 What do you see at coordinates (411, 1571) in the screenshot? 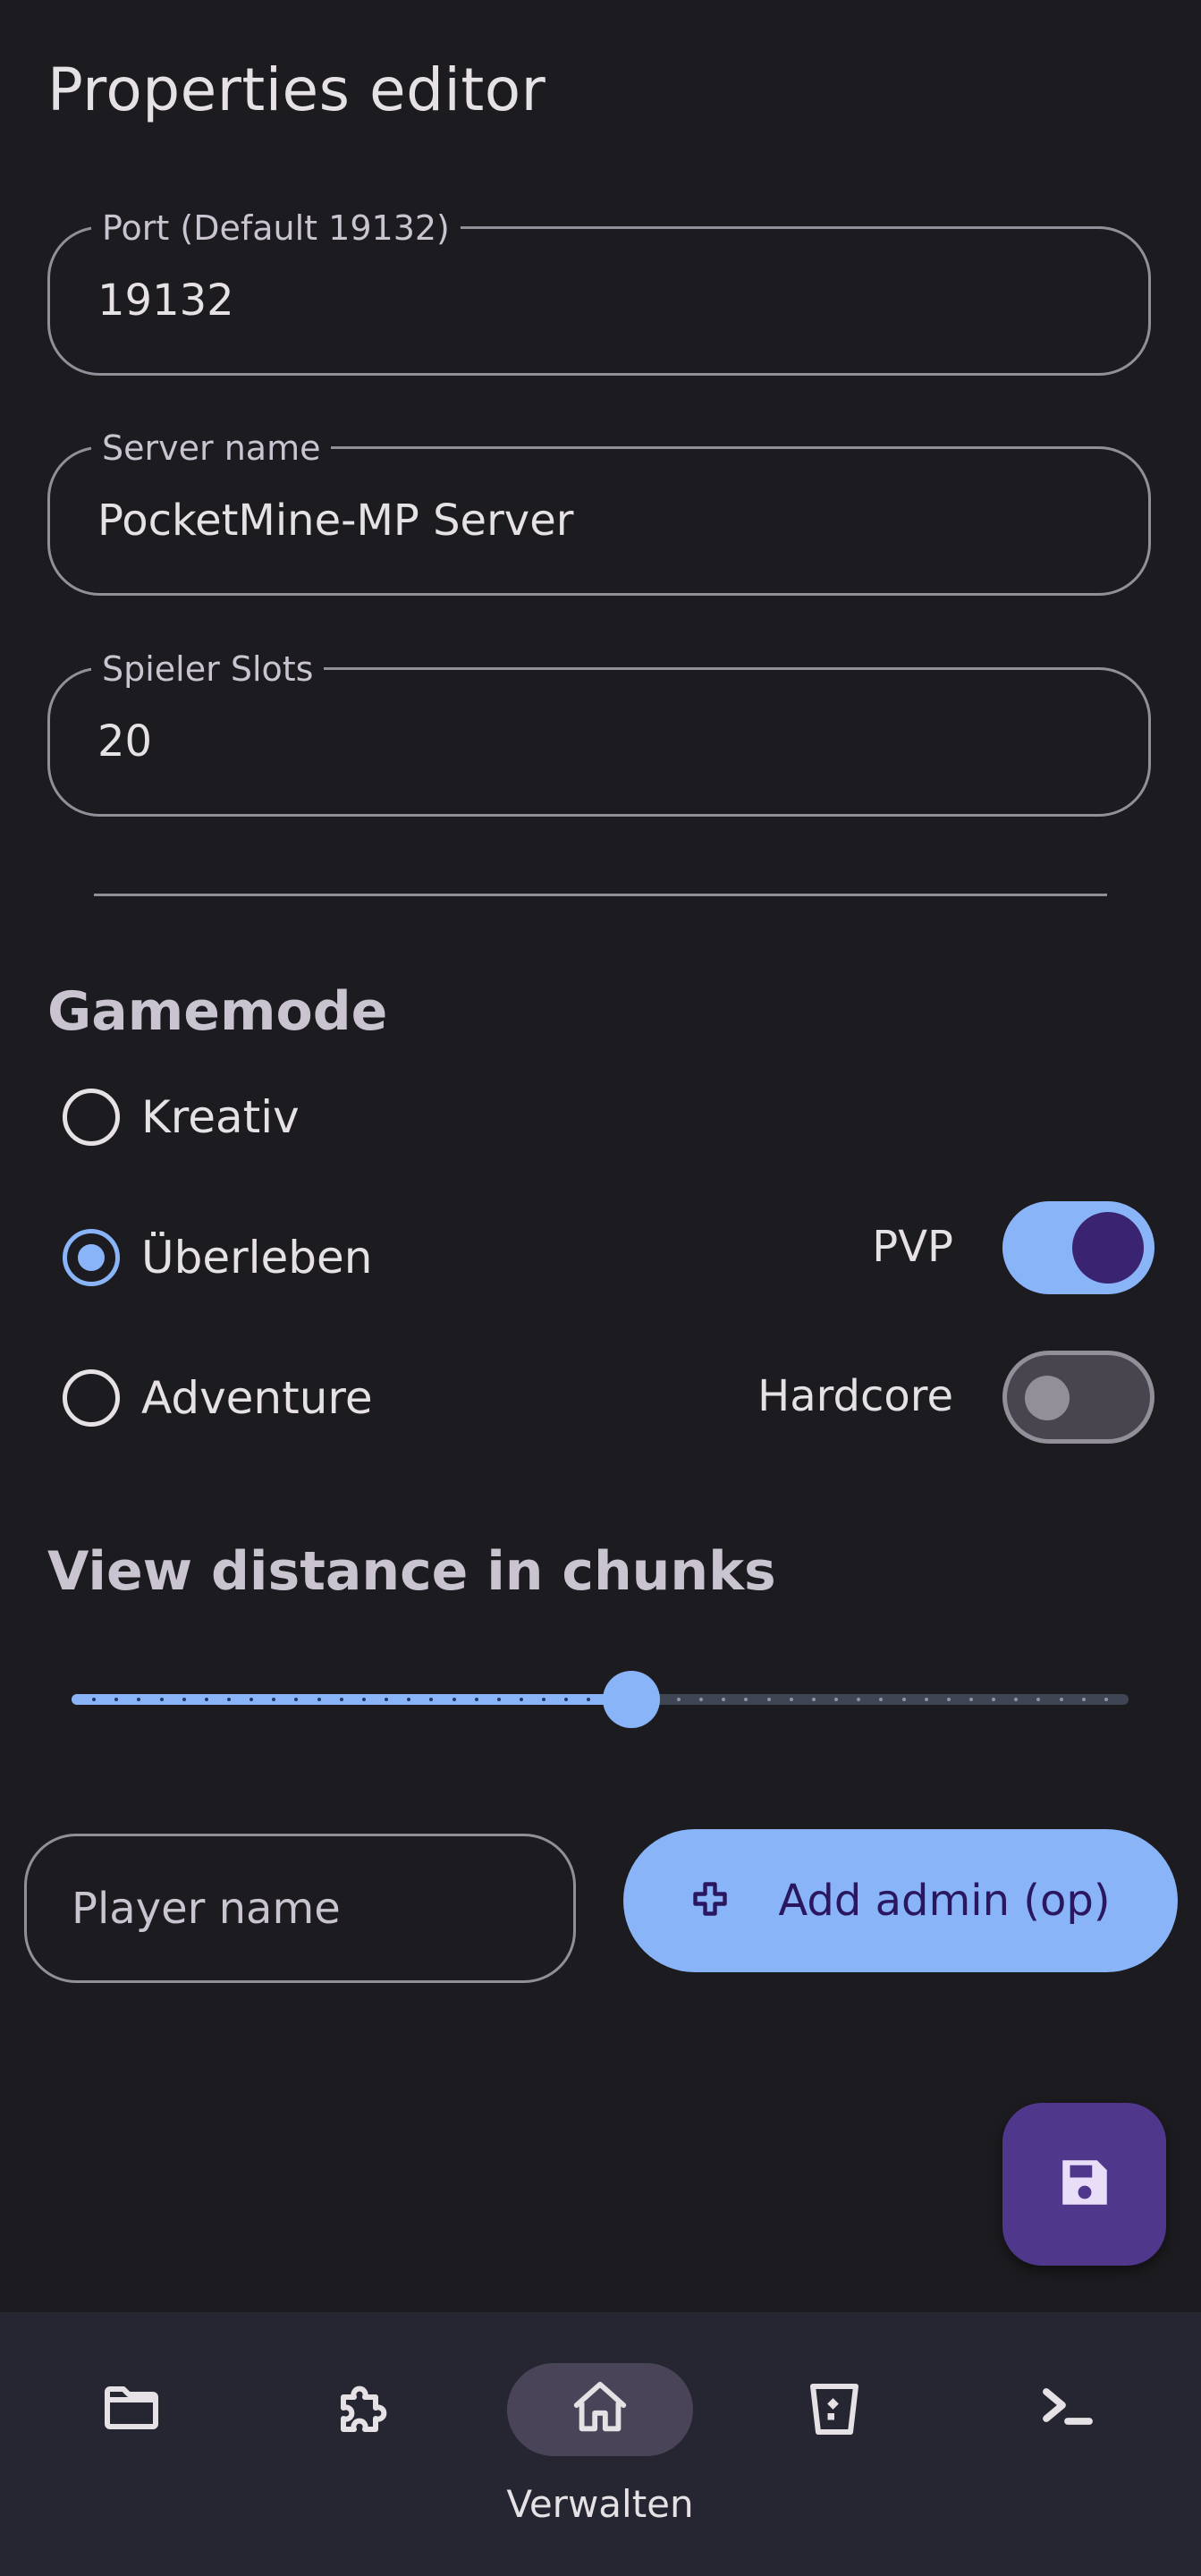
I see `view-distance-title: View distance in chunks` at bounding box center [411, 1571].